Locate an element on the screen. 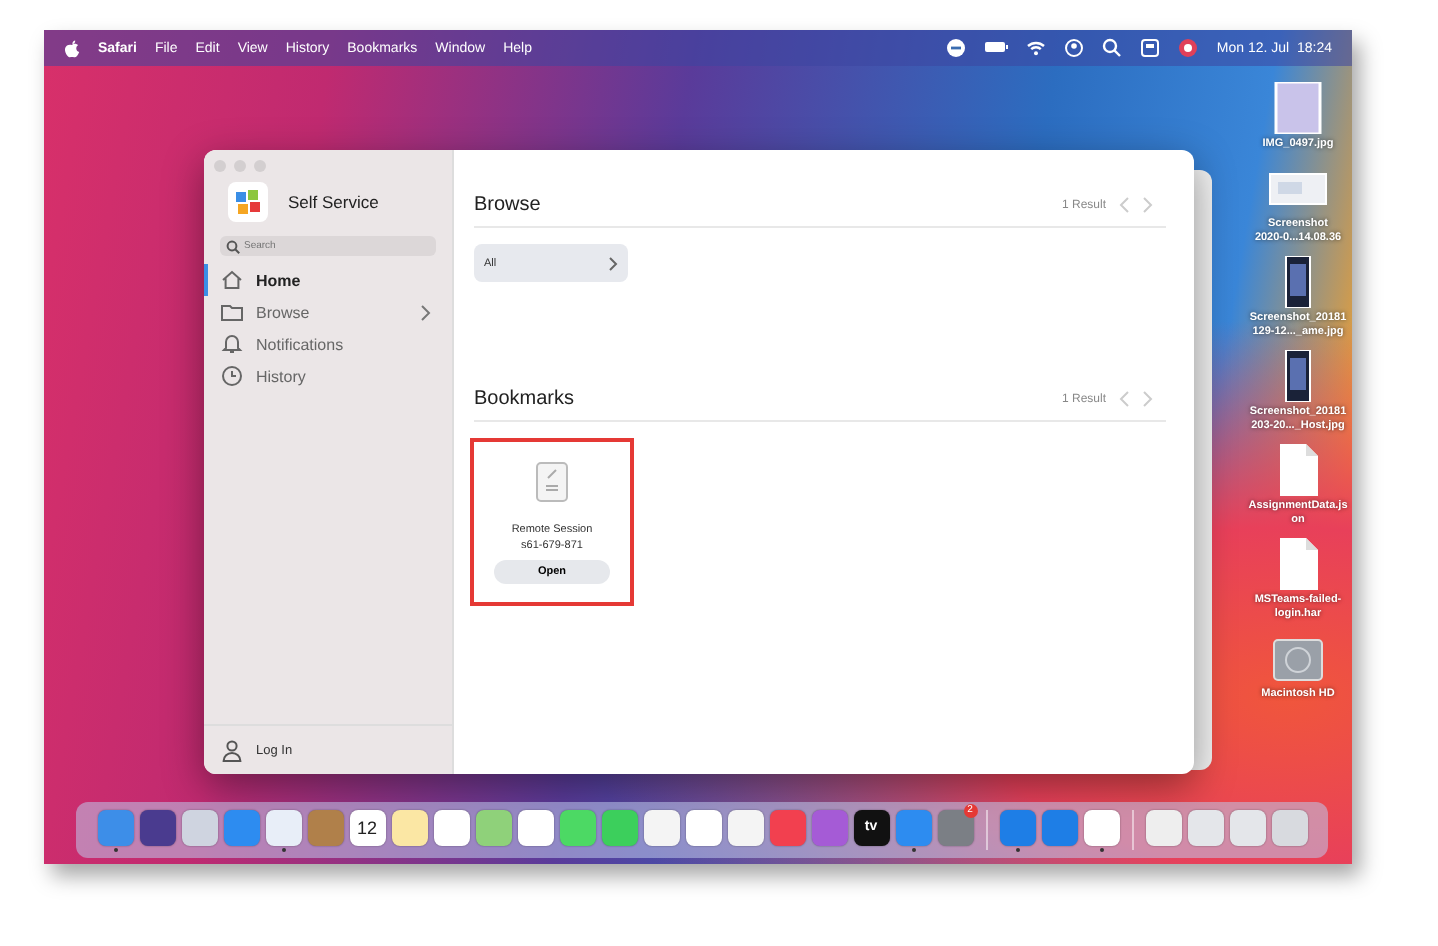  sidebar-item: History is located at coordinates (328, 376).